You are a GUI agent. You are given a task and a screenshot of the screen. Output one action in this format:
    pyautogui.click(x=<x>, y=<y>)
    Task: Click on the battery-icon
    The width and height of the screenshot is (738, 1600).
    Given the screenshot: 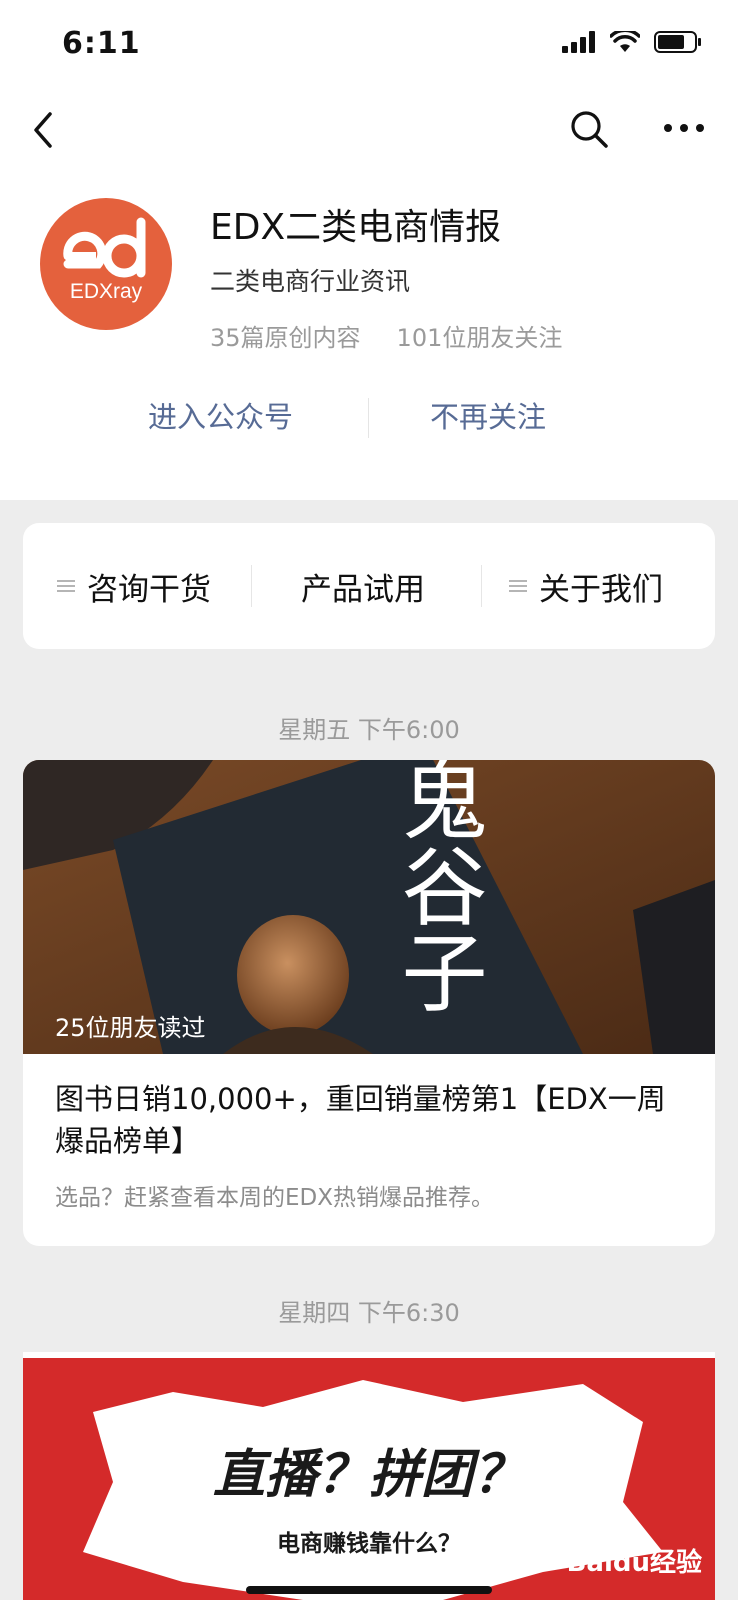 What is the action you would take?
    pyautogui.click(x=677, y=42)
    